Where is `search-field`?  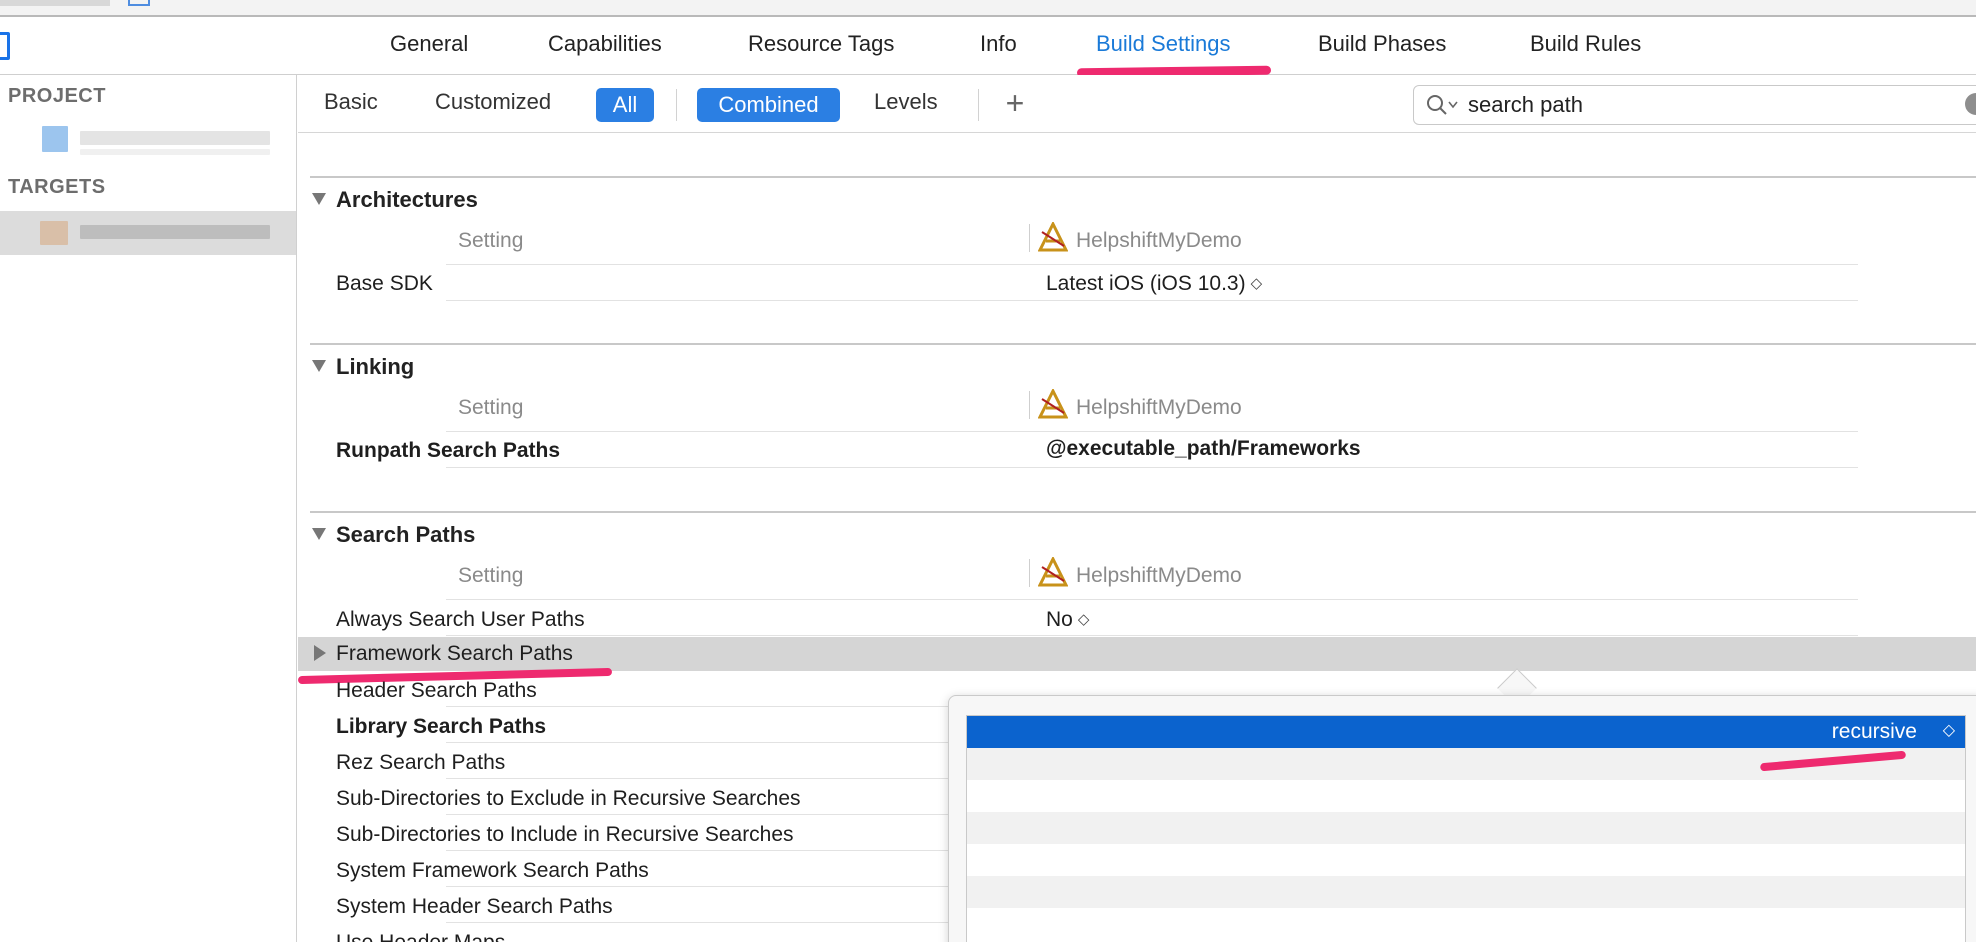 search-field is located at coordinates (1694, 105).